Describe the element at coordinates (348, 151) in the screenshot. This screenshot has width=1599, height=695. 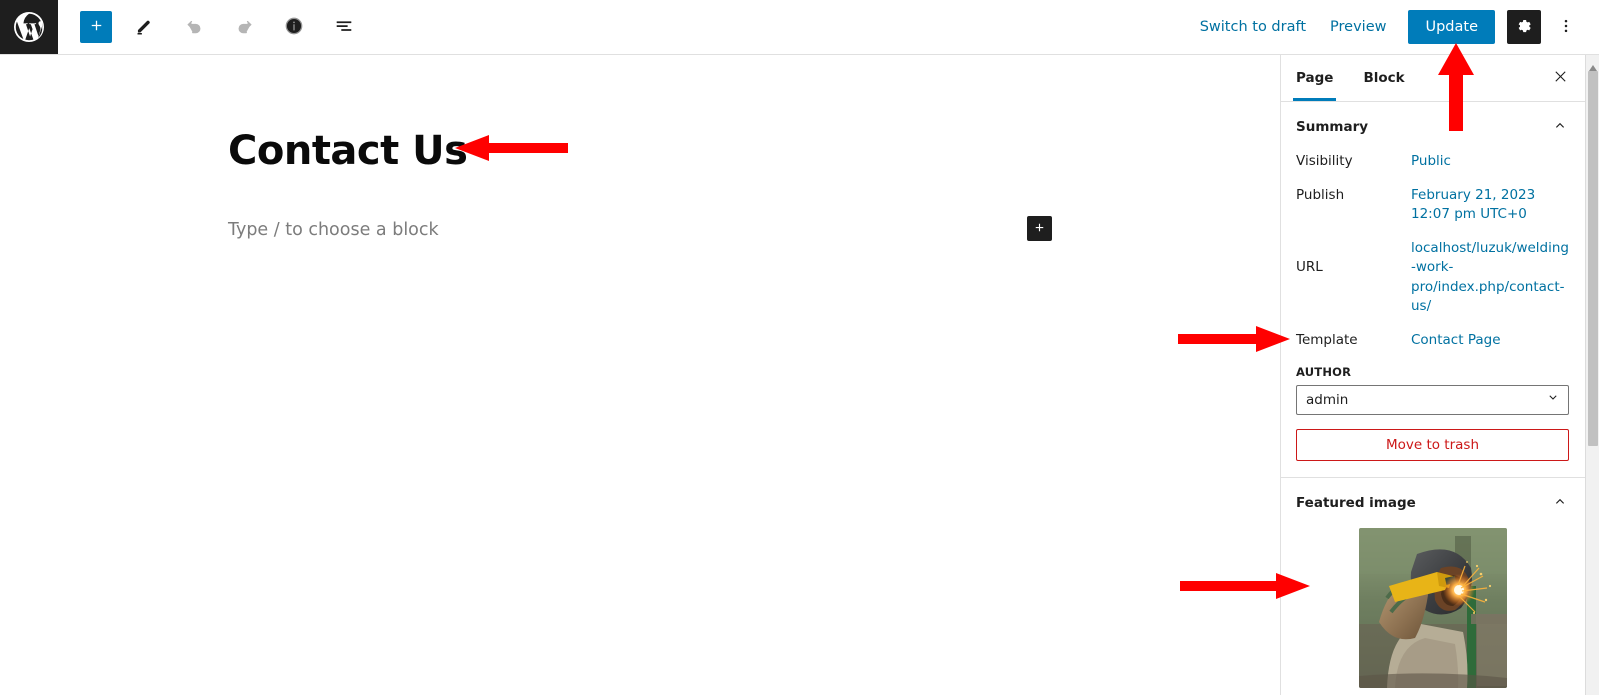
I see `page-title: Contact Us` at that location.